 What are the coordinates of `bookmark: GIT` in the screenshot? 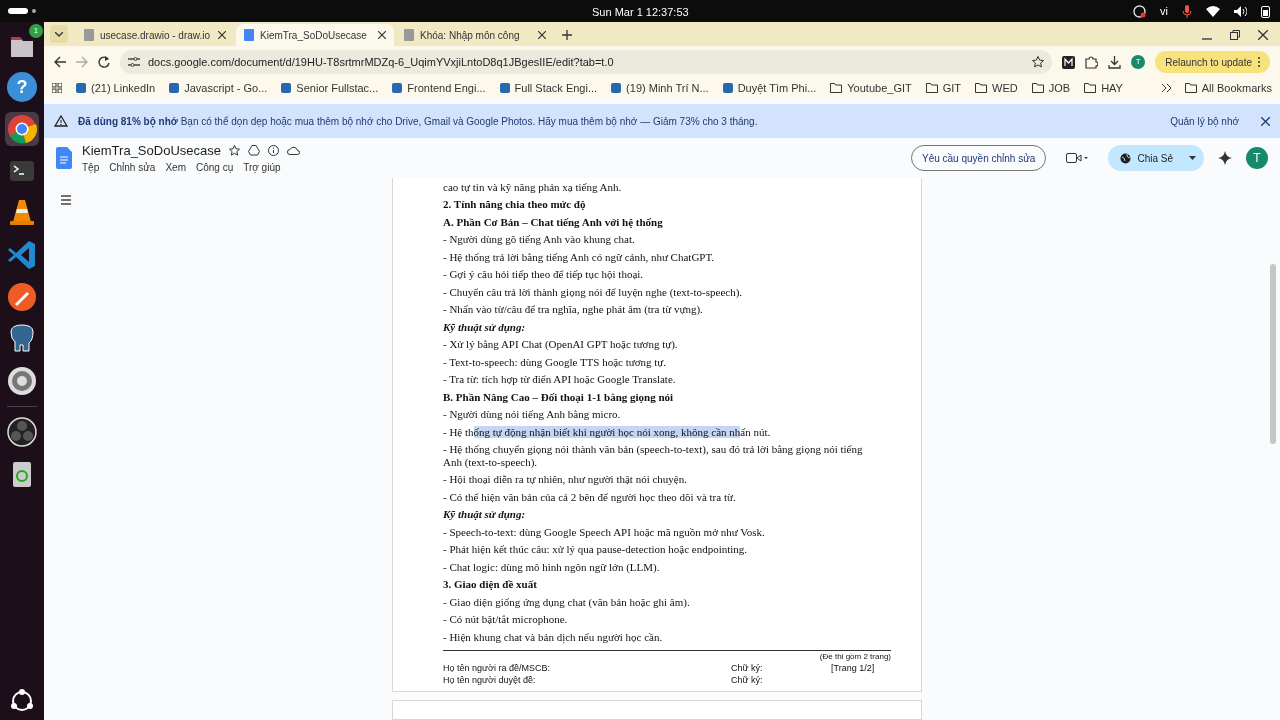 It's located at (943, 88).